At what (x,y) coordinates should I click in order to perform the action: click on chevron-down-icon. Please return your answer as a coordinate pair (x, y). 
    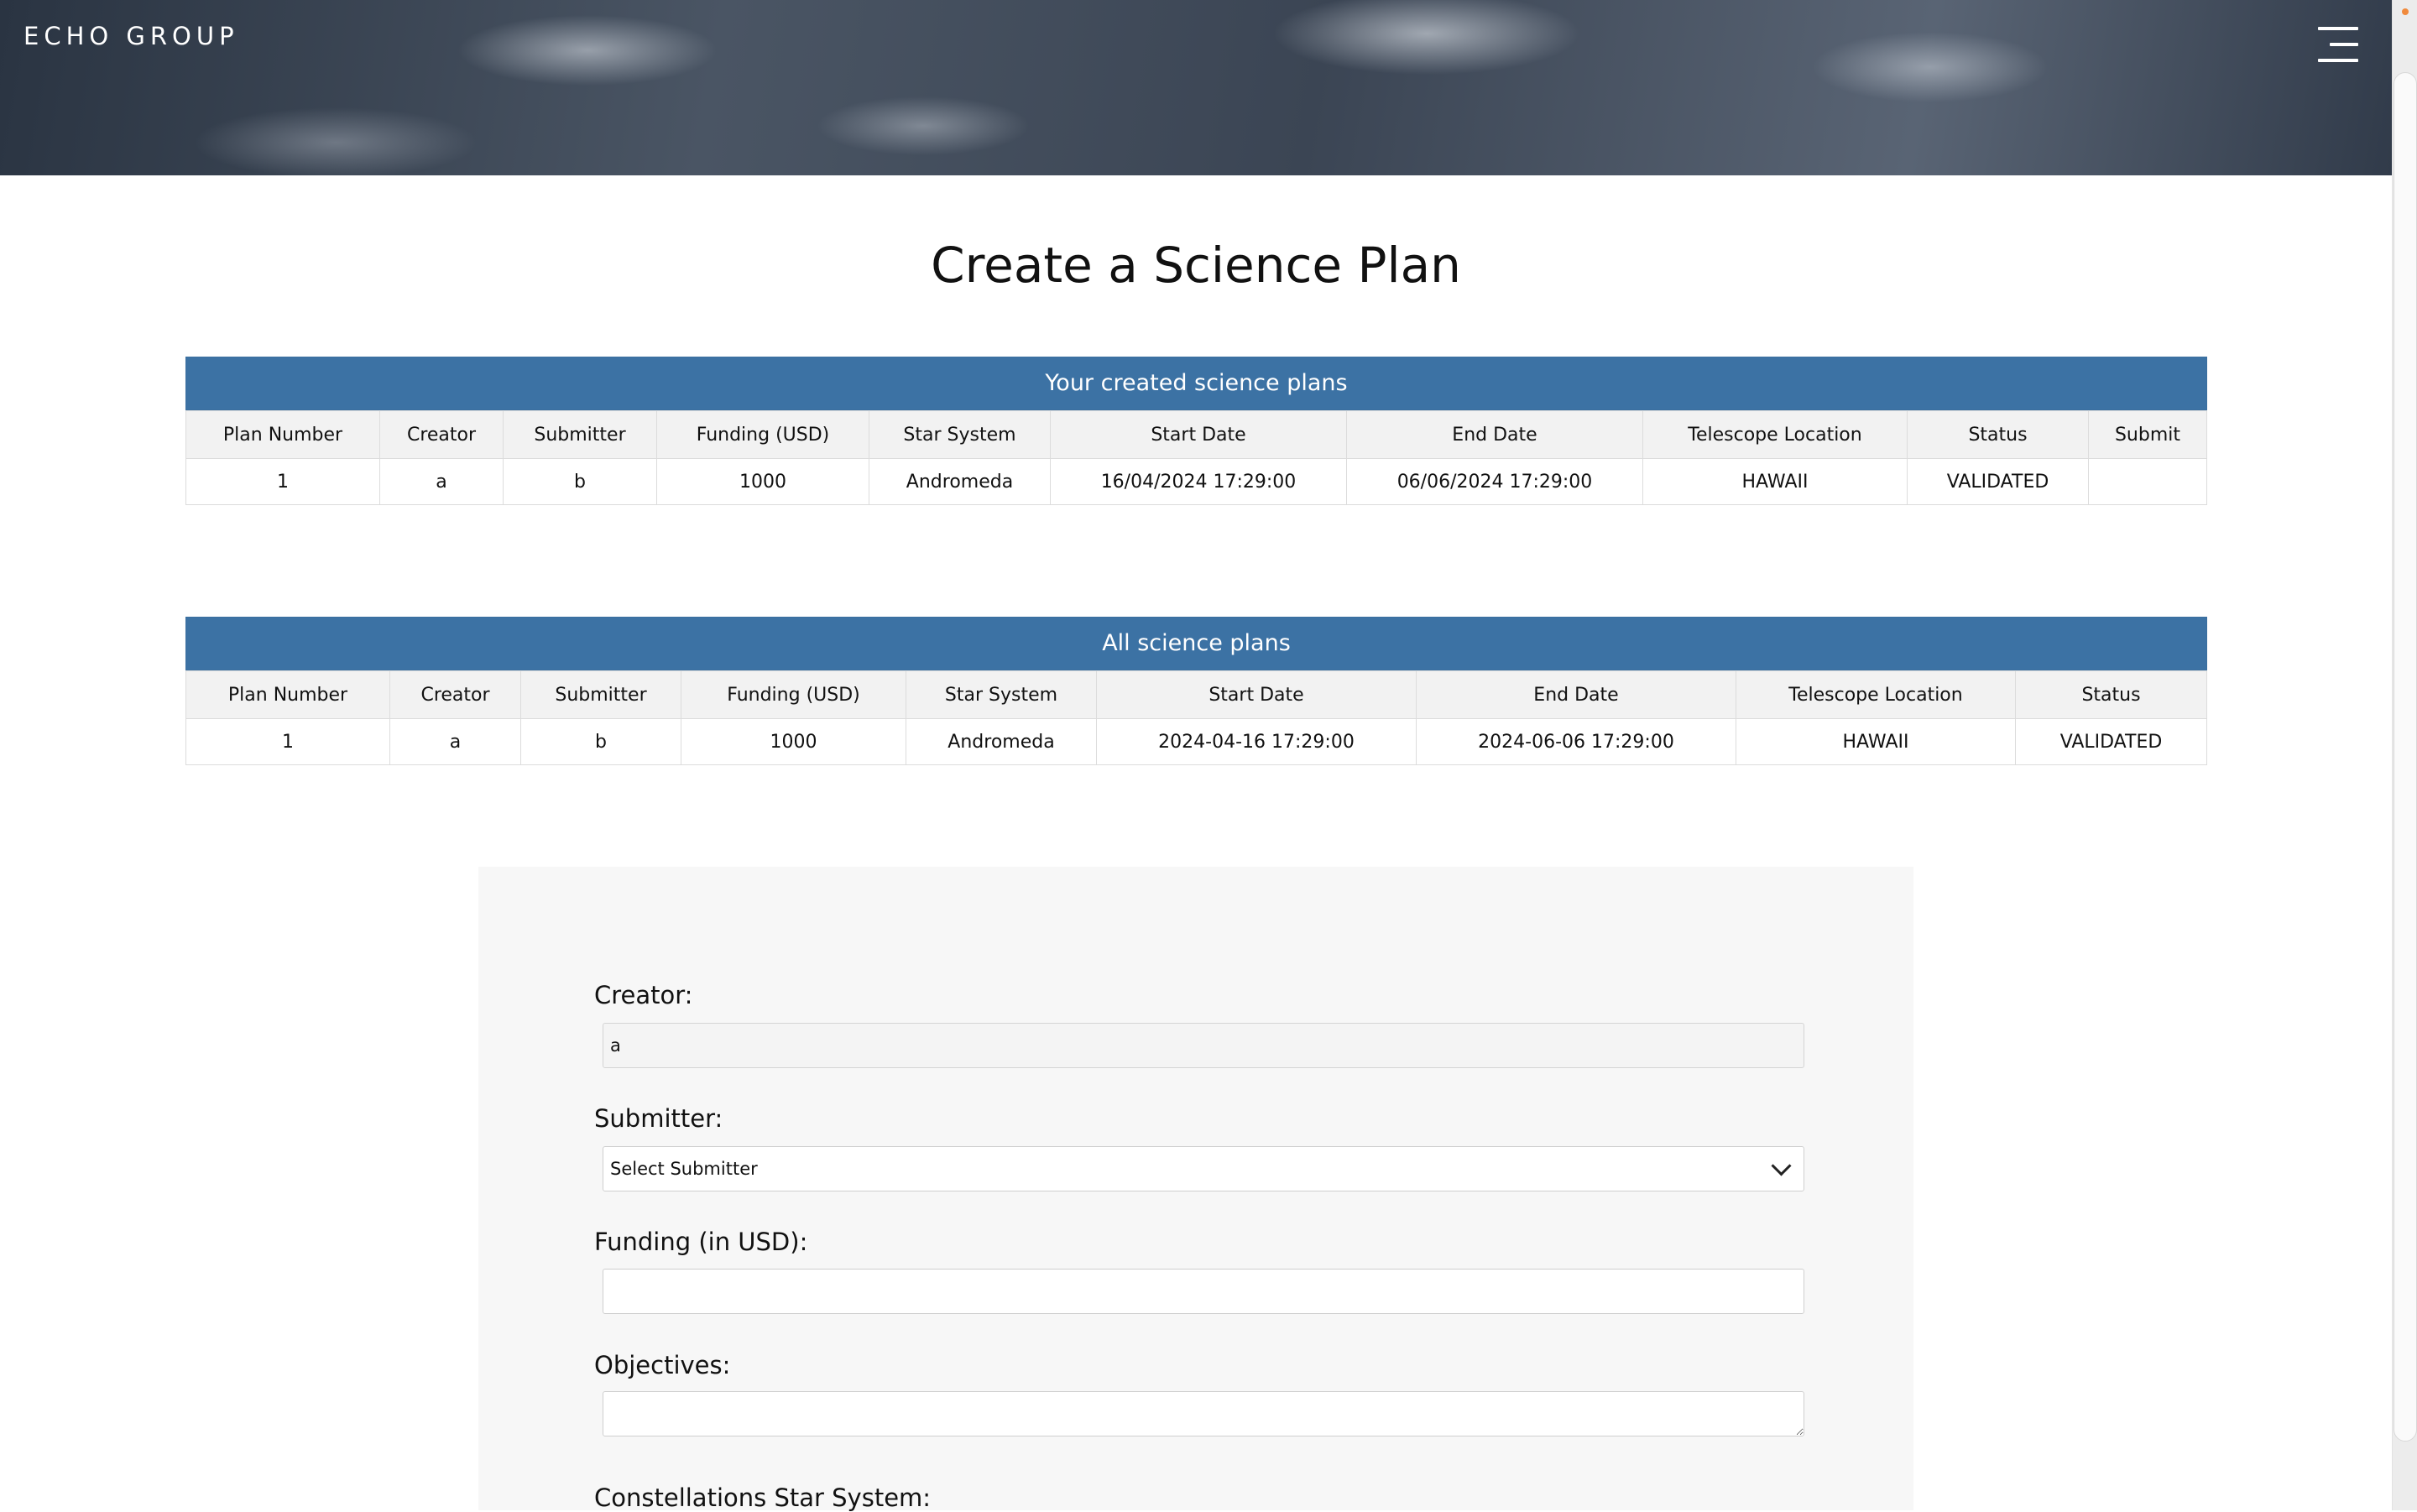
    Looking at the image, I should click on (1781, 1165).